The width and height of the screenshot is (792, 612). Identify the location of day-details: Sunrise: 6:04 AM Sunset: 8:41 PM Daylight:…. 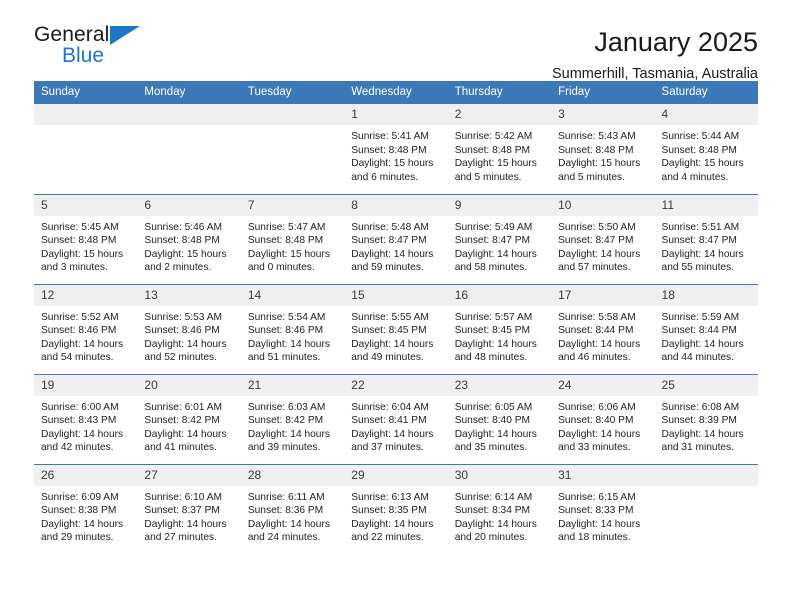
(395, 425).